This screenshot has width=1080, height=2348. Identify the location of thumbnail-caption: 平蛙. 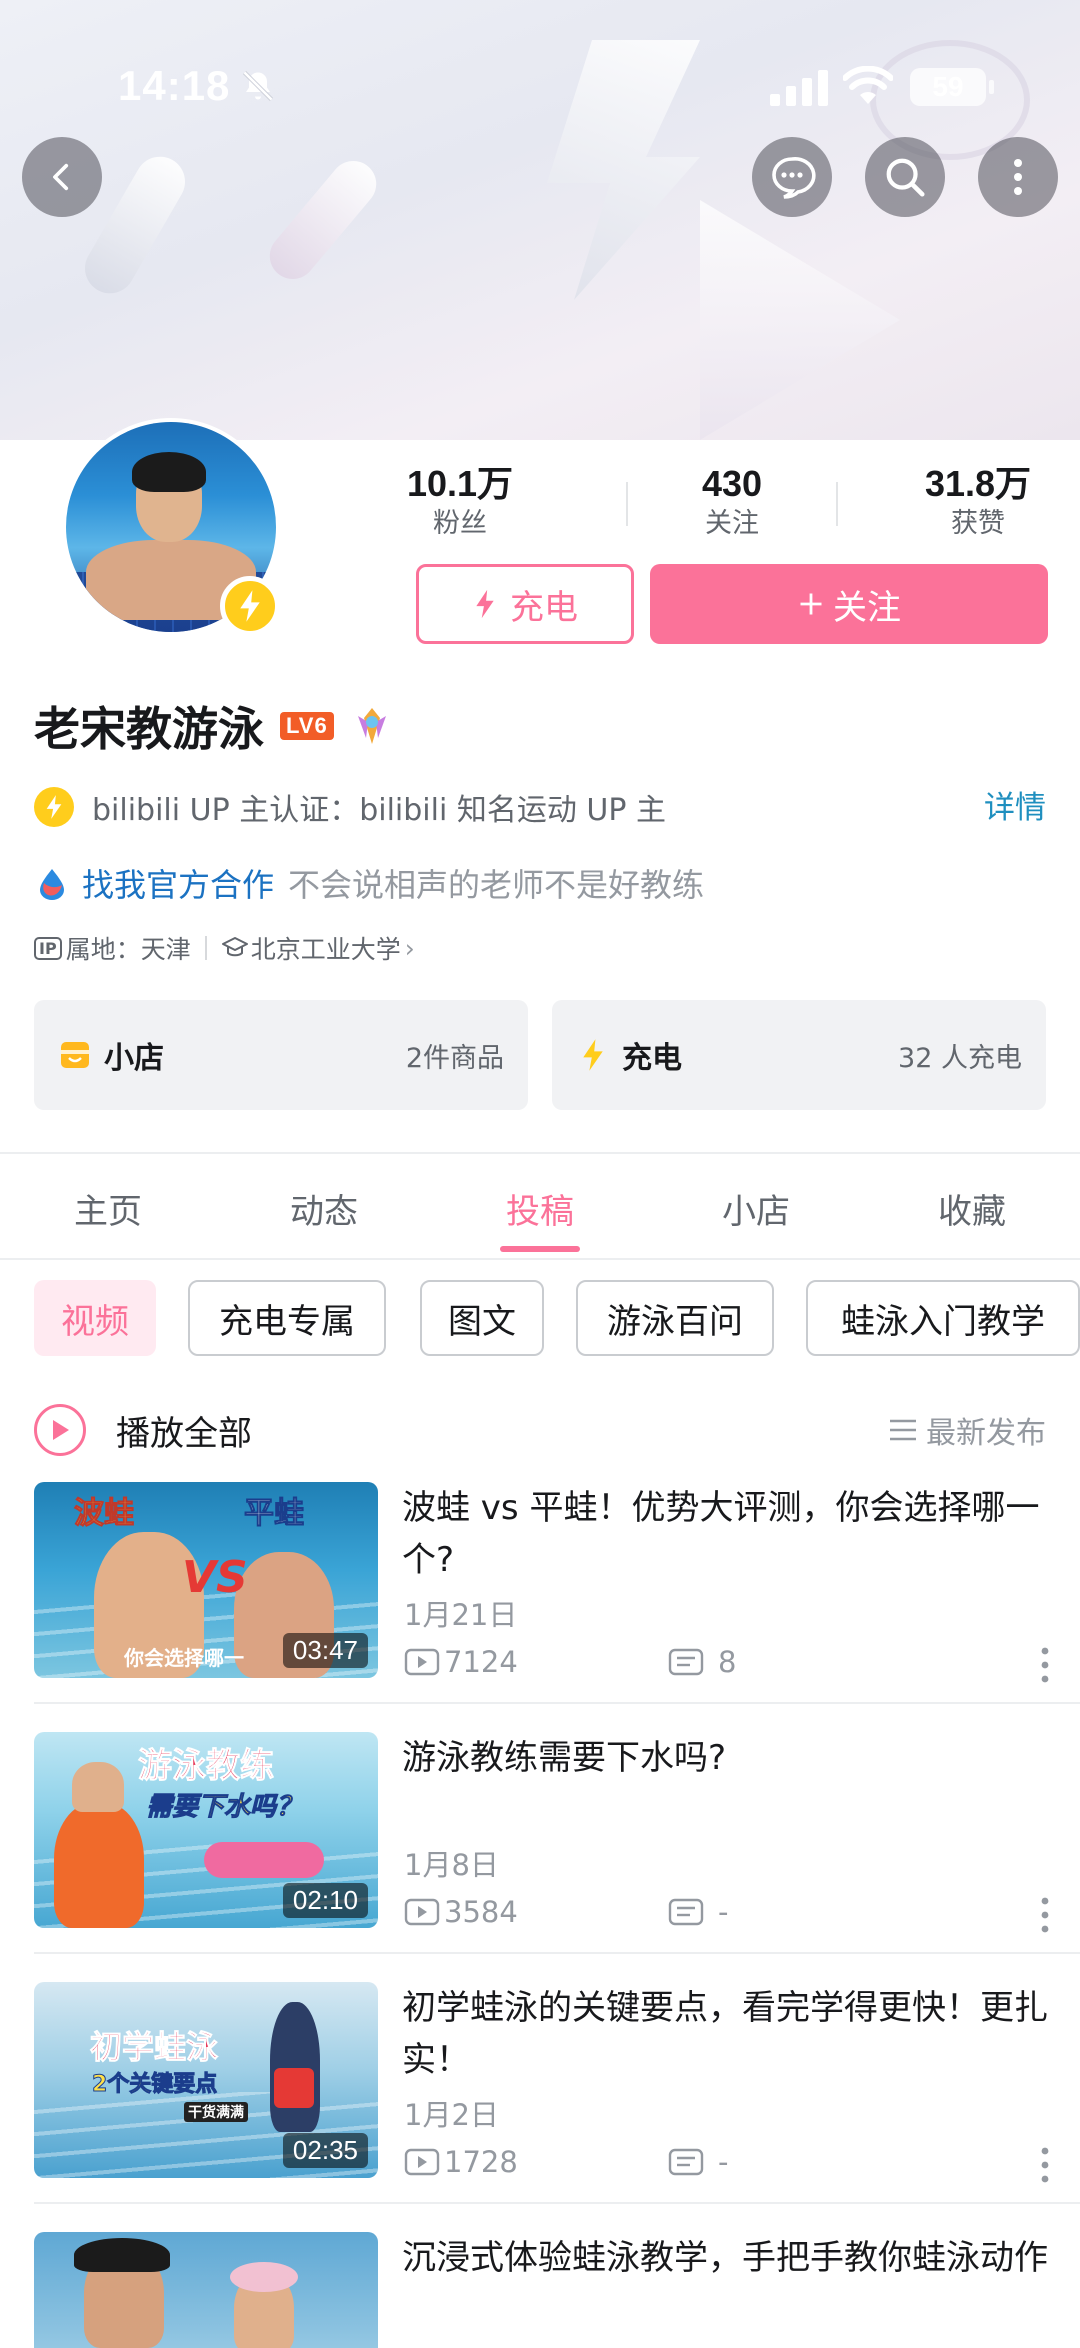
(274, 1514).